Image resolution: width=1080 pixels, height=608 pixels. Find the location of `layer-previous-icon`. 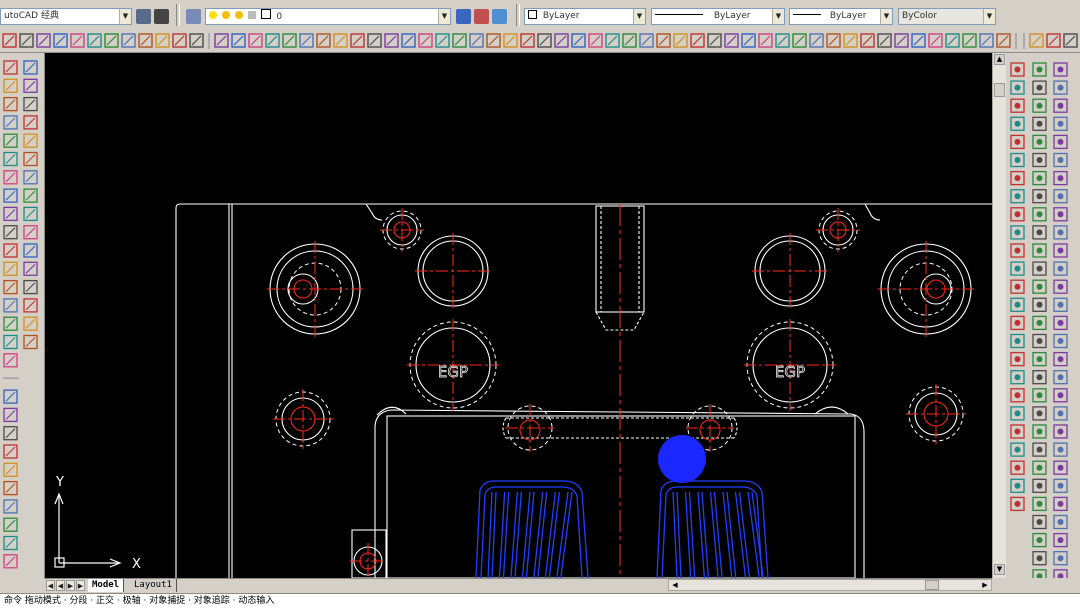

layer-previous-icon is located at coordinates (481, 16).